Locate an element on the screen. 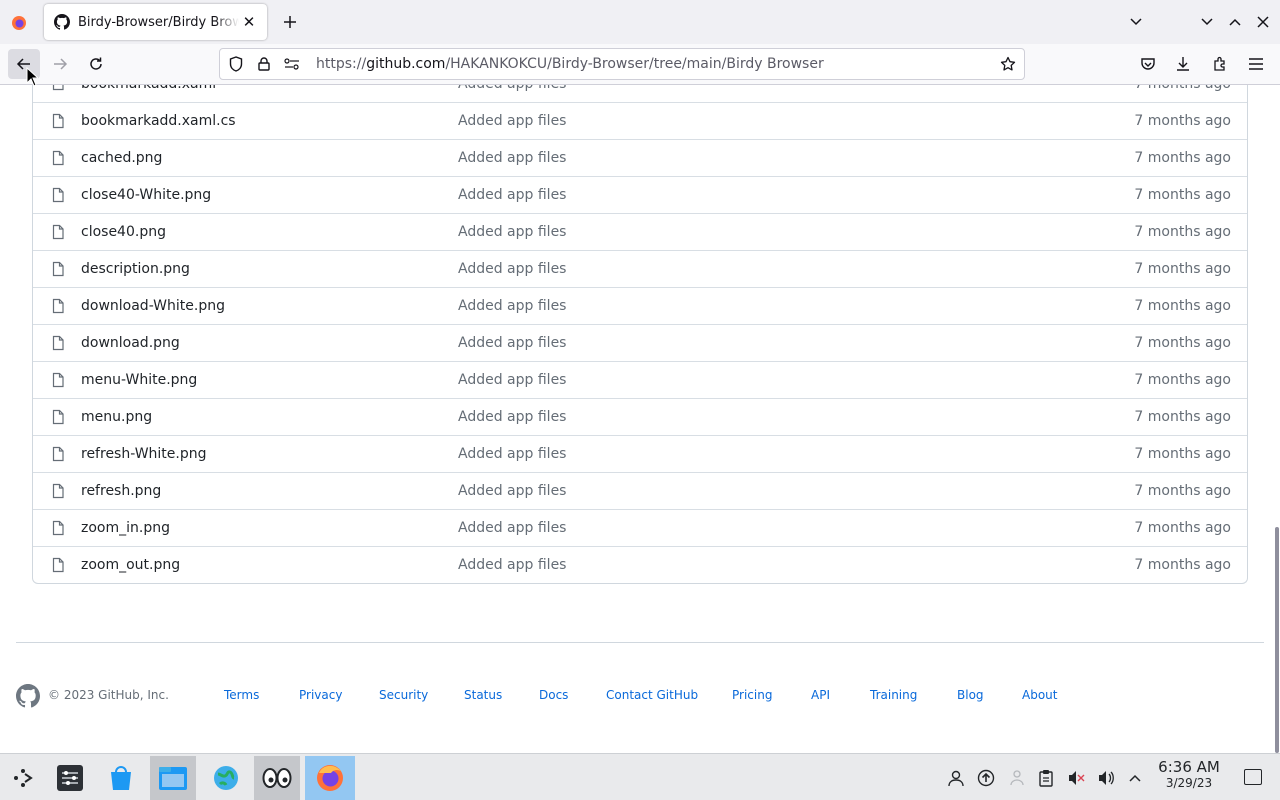  file-name-link: close40.png is located at coordinates (123, 232).